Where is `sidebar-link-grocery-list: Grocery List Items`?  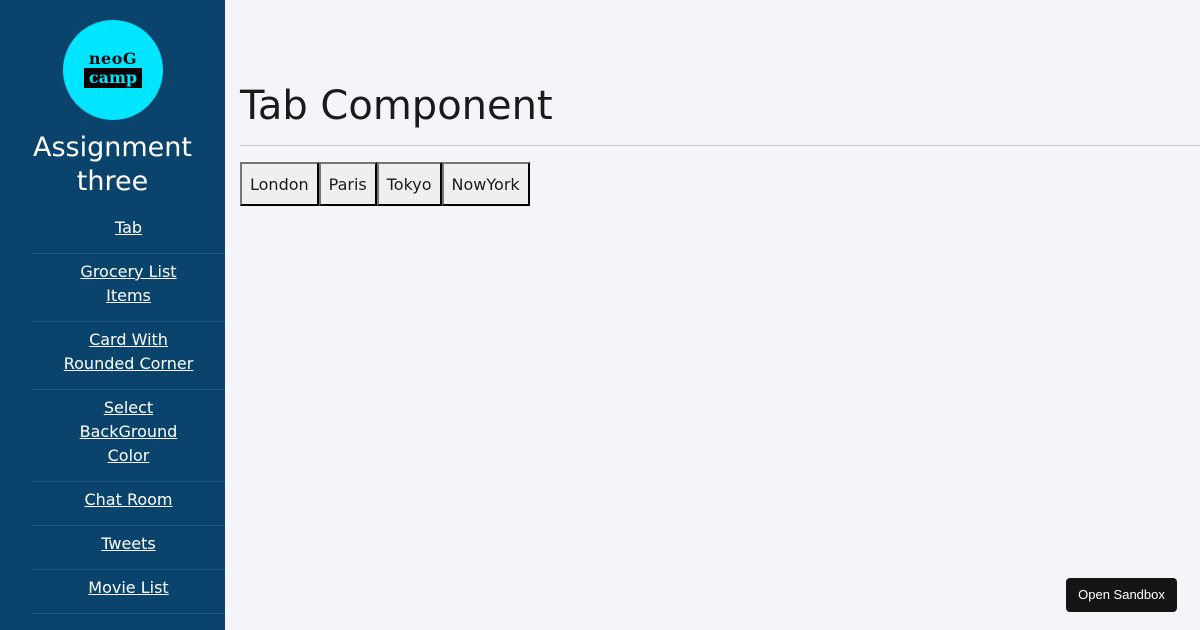
sidebar-link-grocery-list: Grocery List Items is located at coordinates (129, 284).